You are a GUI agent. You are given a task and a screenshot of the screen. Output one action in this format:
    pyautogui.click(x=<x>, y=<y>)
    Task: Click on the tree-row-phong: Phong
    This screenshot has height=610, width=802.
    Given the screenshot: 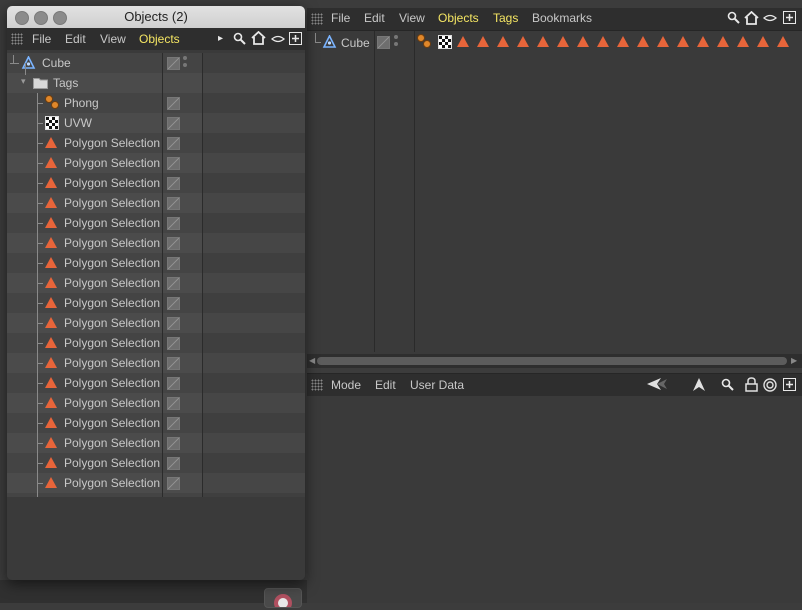 What is the action you would take?
    pyautogui.click(x=156, y=103)
    